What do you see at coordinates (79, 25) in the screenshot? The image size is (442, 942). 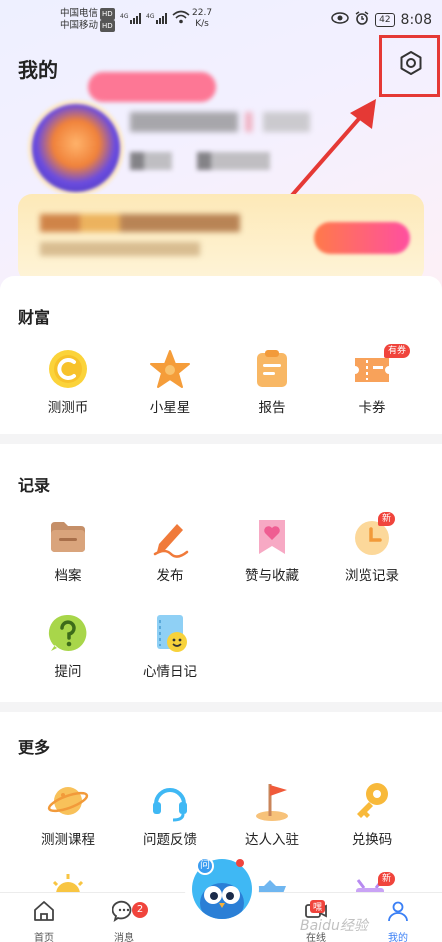 I see `carrier-2: 中国移动` at bounding box center [79, 25].